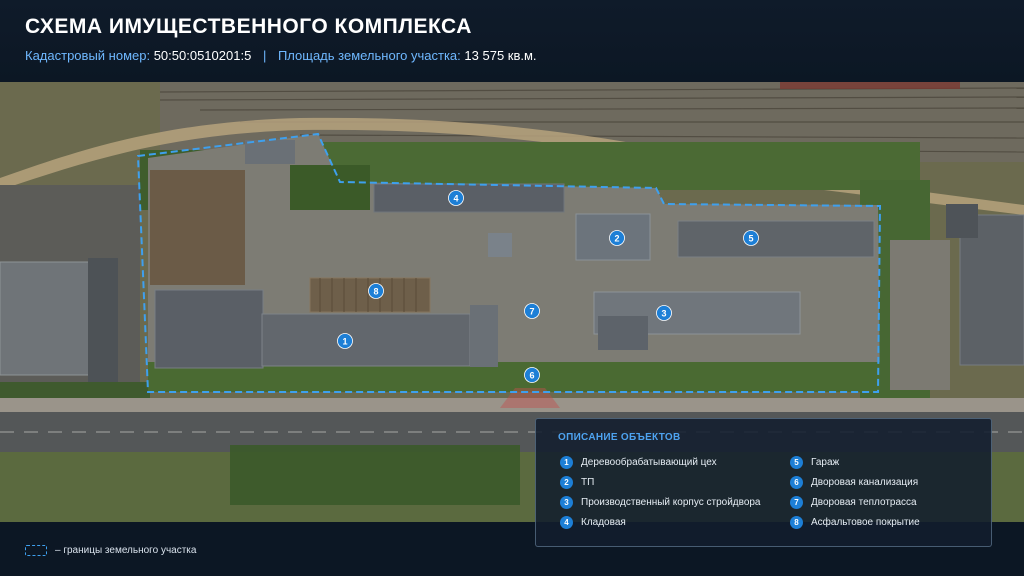 This screenshot has width=1024, height=576. Describe the element at coordinates (484, 336) in the screenshot. I see `building-1-east` at that location.